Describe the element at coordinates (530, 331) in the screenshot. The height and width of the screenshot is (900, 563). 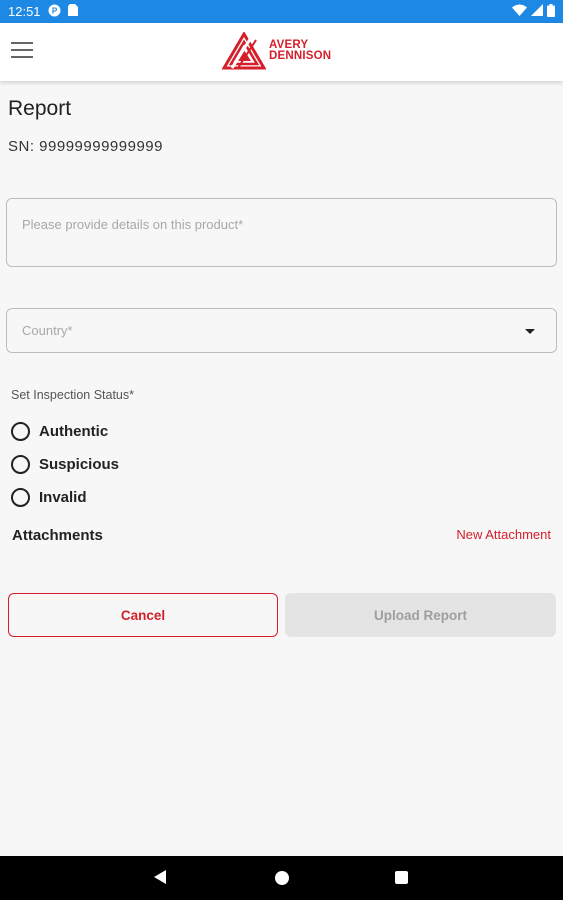
I see `dropdown-arrow-icon` at that location.